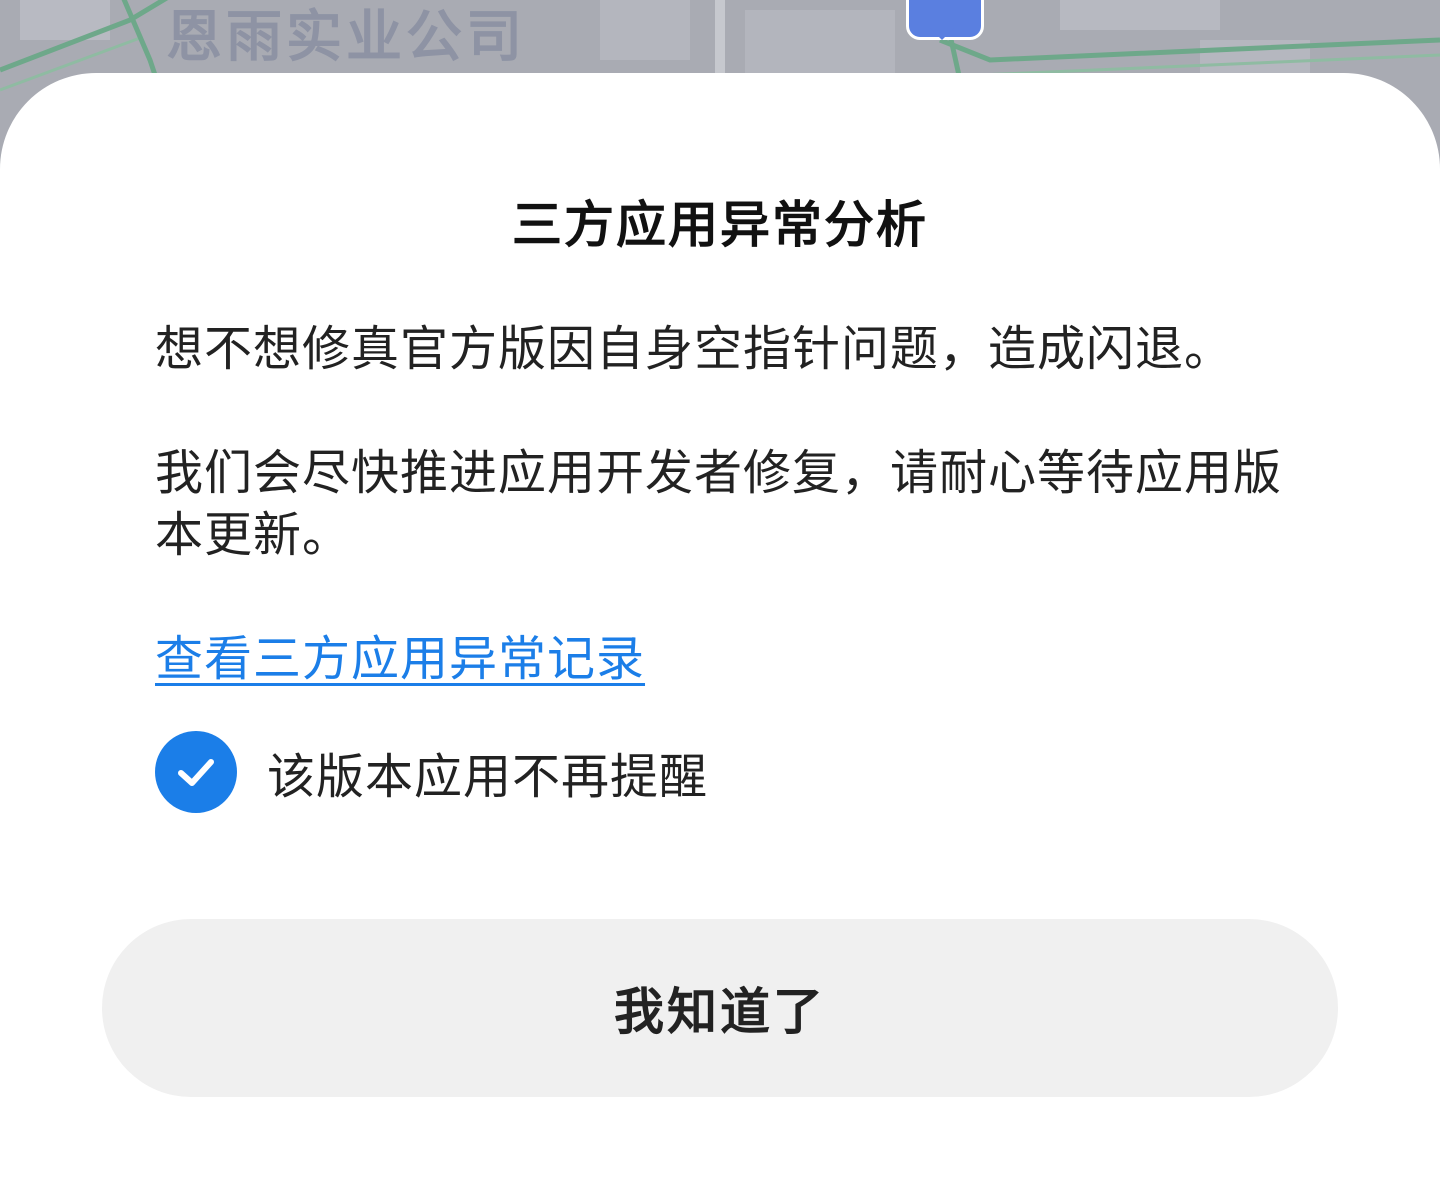 The width and height of the screenshot is (1440, 1199). Describe the element at coordinates (720, 225) in the screenshot. I see `dialog-title: 三方应用异常分析` at that location.